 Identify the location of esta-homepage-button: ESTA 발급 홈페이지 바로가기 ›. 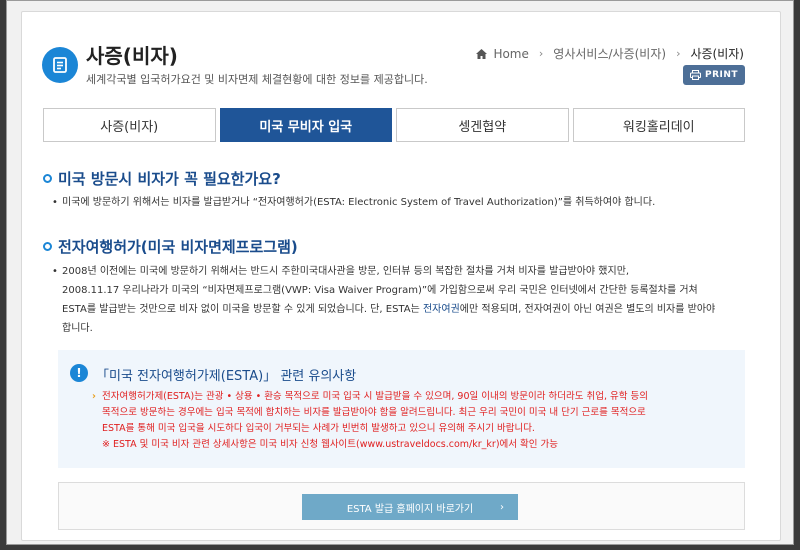
(410, 507).